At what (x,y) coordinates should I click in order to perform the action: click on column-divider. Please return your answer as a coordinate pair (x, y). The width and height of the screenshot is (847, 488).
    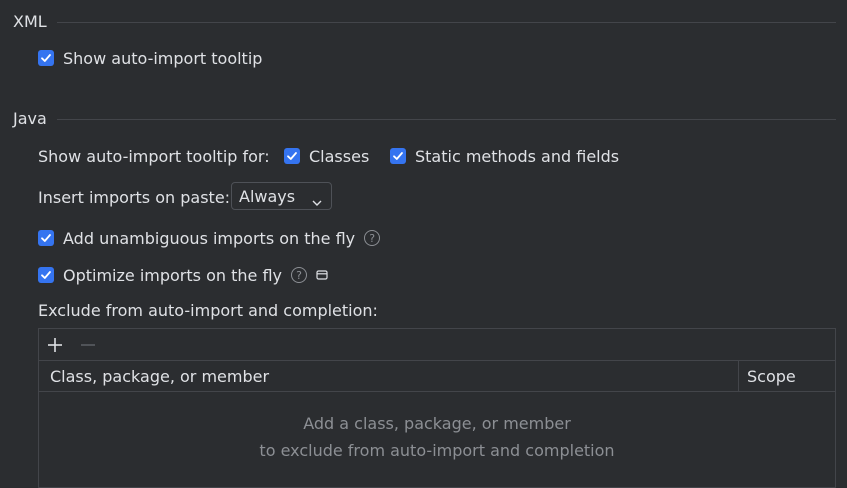
    Looking at the image, I should click on (738, 375).